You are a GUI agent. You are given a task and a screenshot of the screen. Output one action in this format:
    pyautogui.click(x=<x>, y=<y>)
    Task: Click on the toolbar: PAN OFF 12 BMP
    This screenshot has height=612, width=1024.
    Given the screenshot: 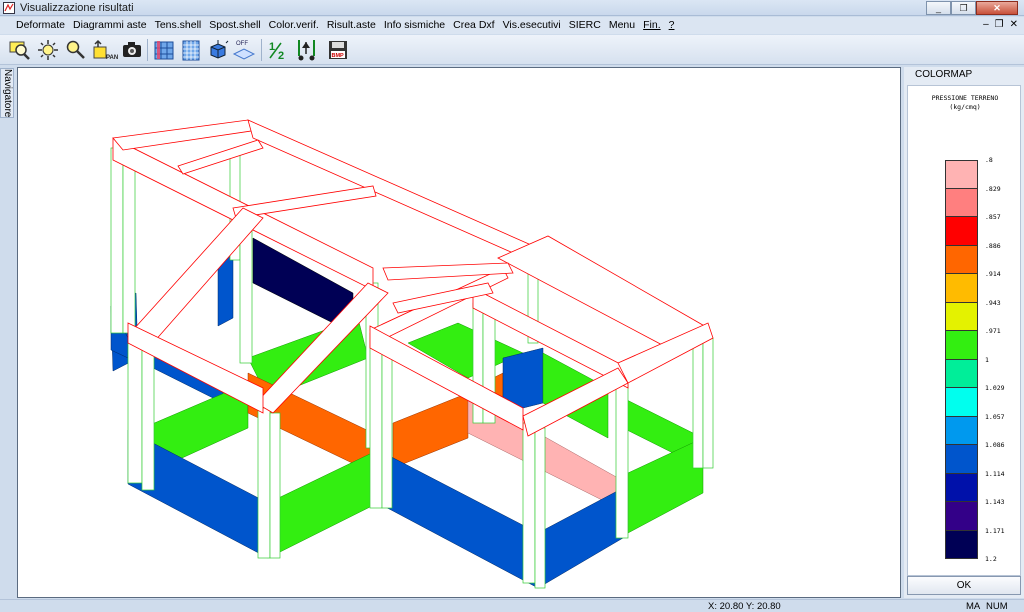 What is the action you would take?
    pyautogui.click(x=512, y=50)
    